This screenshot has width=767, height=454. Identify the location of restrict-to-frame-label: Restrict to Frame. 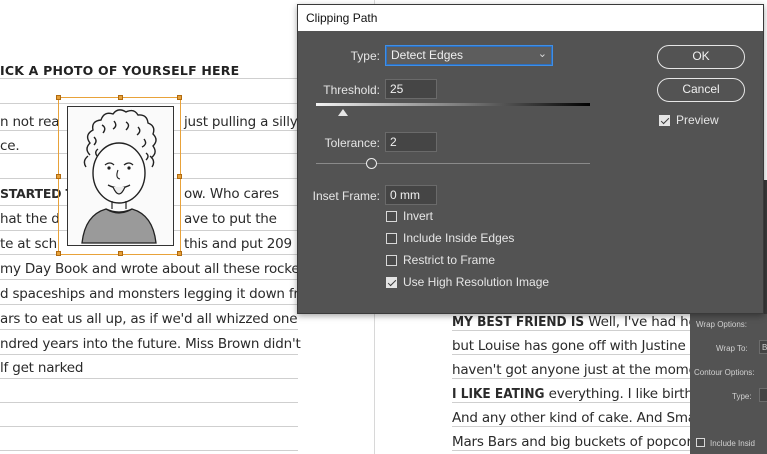
(449, 260).